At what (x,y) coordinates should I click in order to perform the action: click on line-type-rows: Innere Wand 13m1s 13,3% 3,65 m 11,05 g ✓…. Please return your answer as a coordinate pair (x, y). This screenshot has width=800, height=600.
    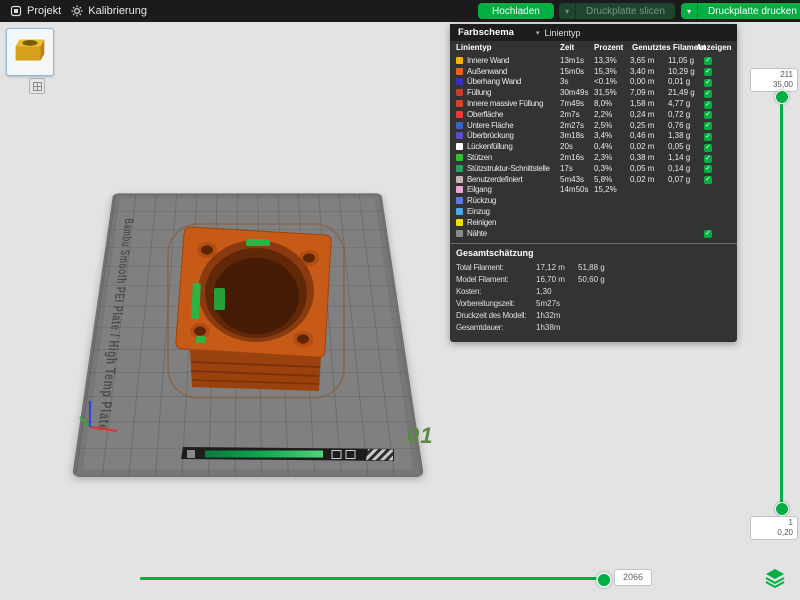
    Looking at the image, I should click on (593, 147).